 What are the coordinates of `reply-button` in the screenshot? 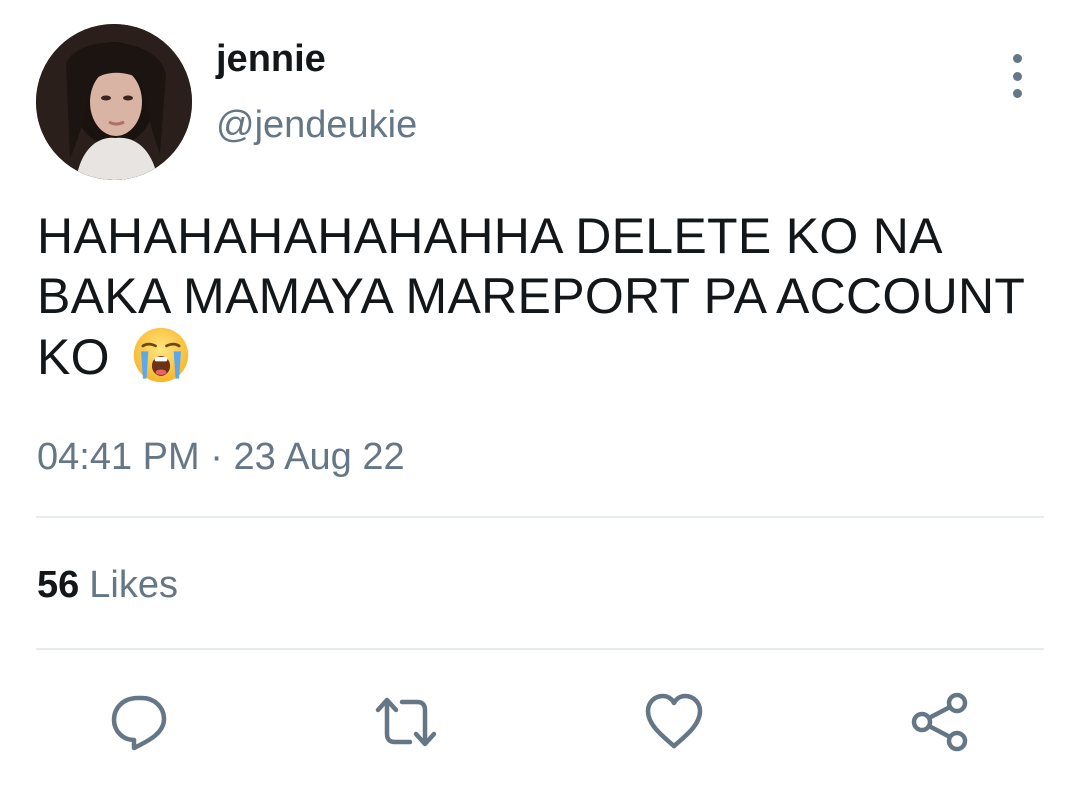 It's located at (140, 722).